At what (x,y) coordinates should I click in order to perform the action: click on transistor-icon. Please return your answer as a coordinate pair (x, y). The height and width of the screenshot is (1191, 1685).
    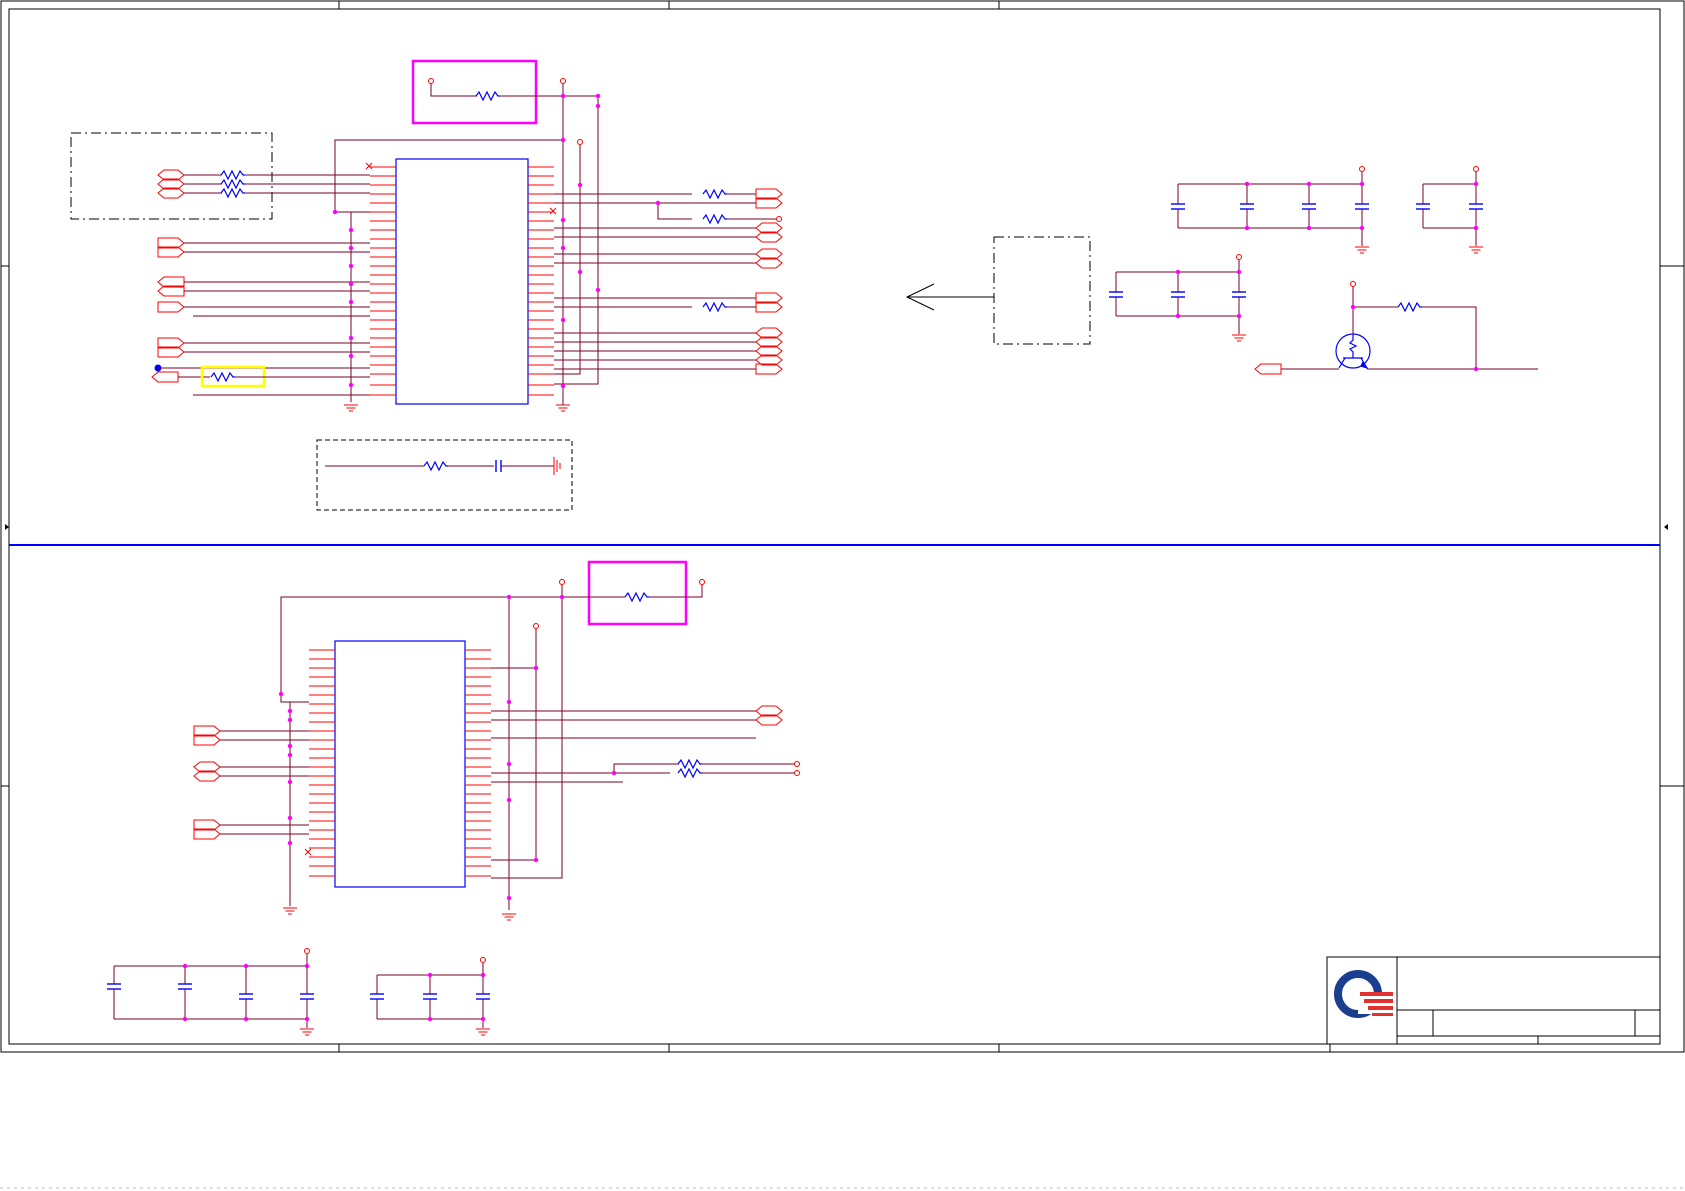
    Looking at the image, I should click on (1353, 351).